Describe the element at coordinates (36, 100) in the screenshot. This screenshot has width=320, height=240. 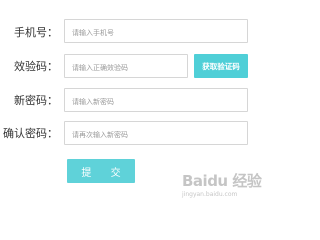
I see `new-password-label: 新密码：` at that location.